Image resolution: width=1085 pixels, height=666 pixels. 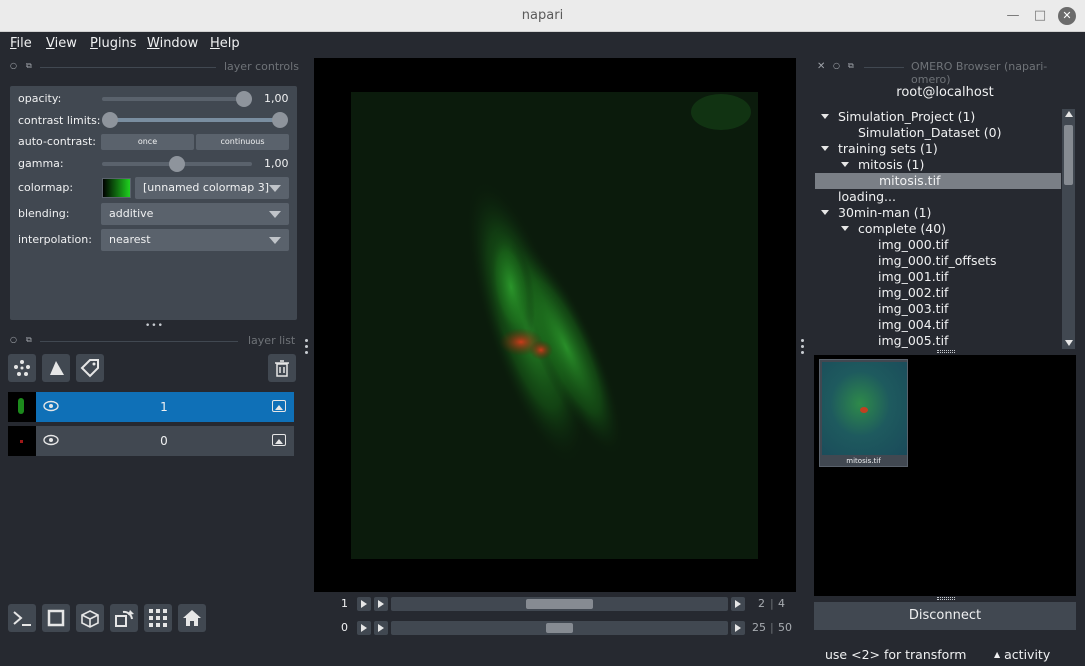 I want to click on colormap-label: colormap:, so click(x=46, y=187).